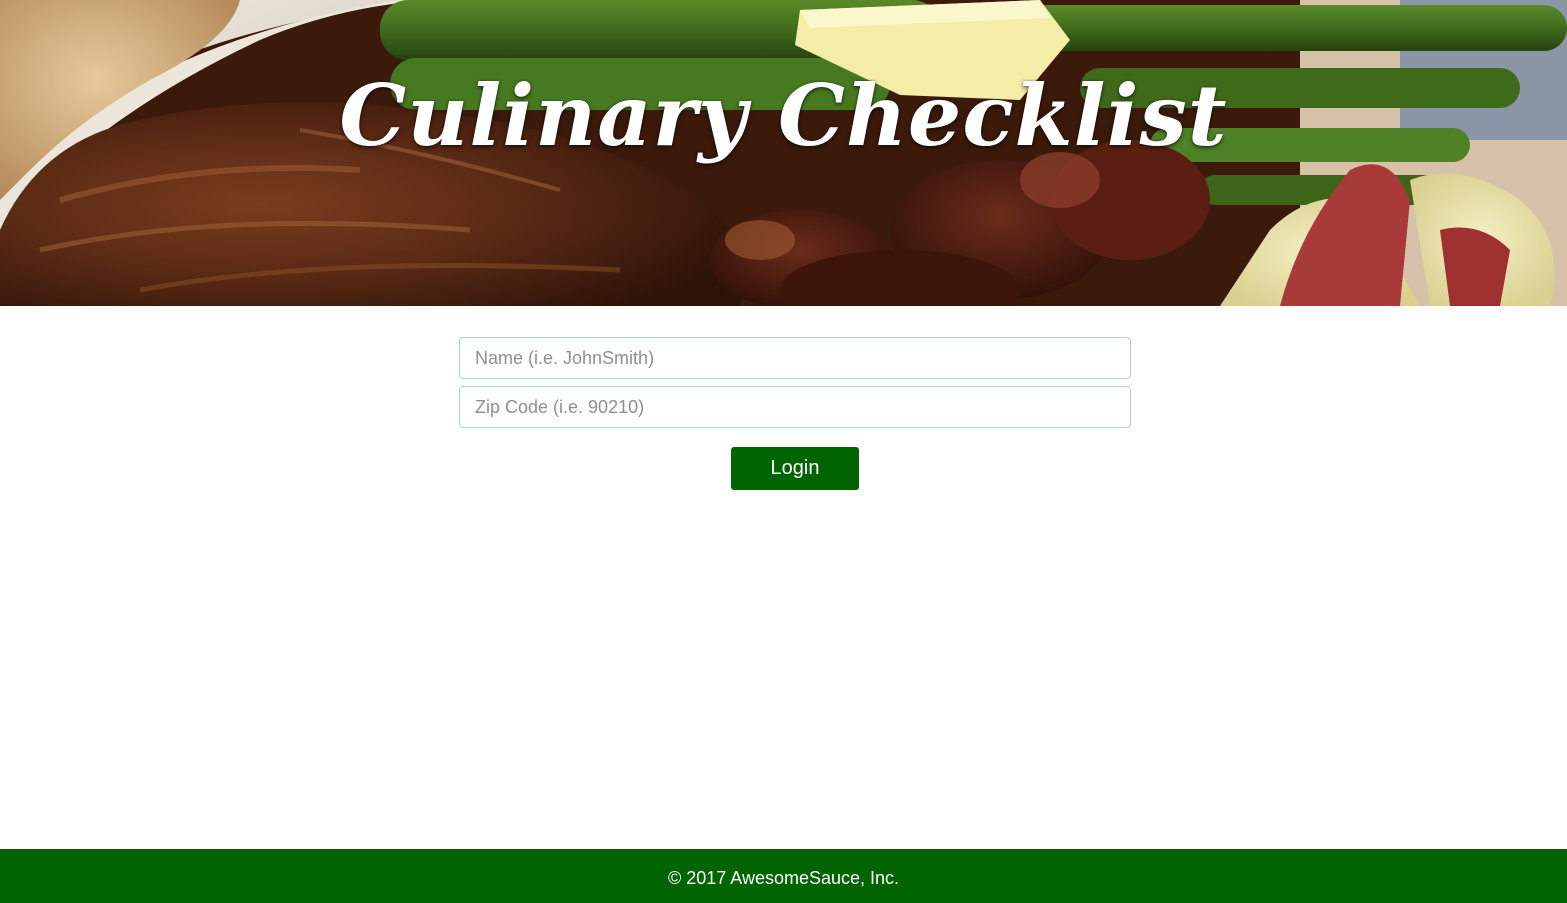 This screenshot has height=903, width=1567. I want to click on login-form: Login, so click(795, 413).